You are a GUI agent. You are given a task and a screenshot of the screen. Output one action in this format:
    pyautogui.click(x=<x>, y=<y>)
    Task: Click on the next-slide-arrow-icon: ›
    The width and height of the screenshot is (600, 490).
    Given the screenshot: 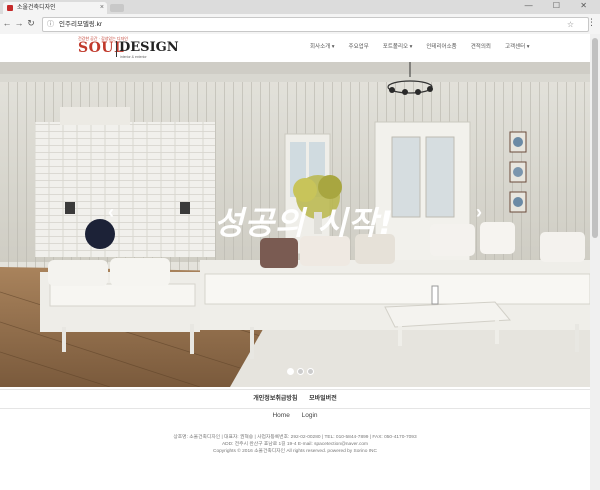 What is the action you would take?
    pyautogui.click(x=479, y=212)
    